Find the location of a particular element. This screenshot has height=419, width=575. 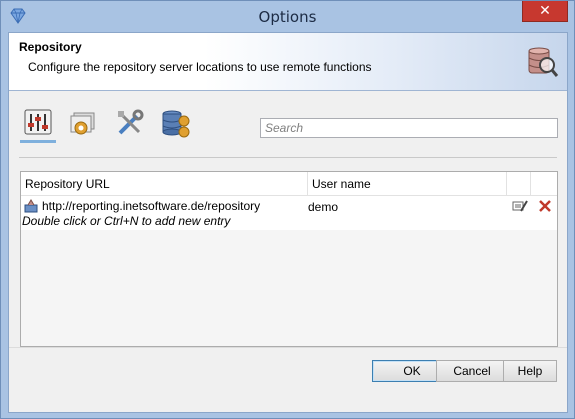

close-icon: ✕ is located at coordinates (545, 10).